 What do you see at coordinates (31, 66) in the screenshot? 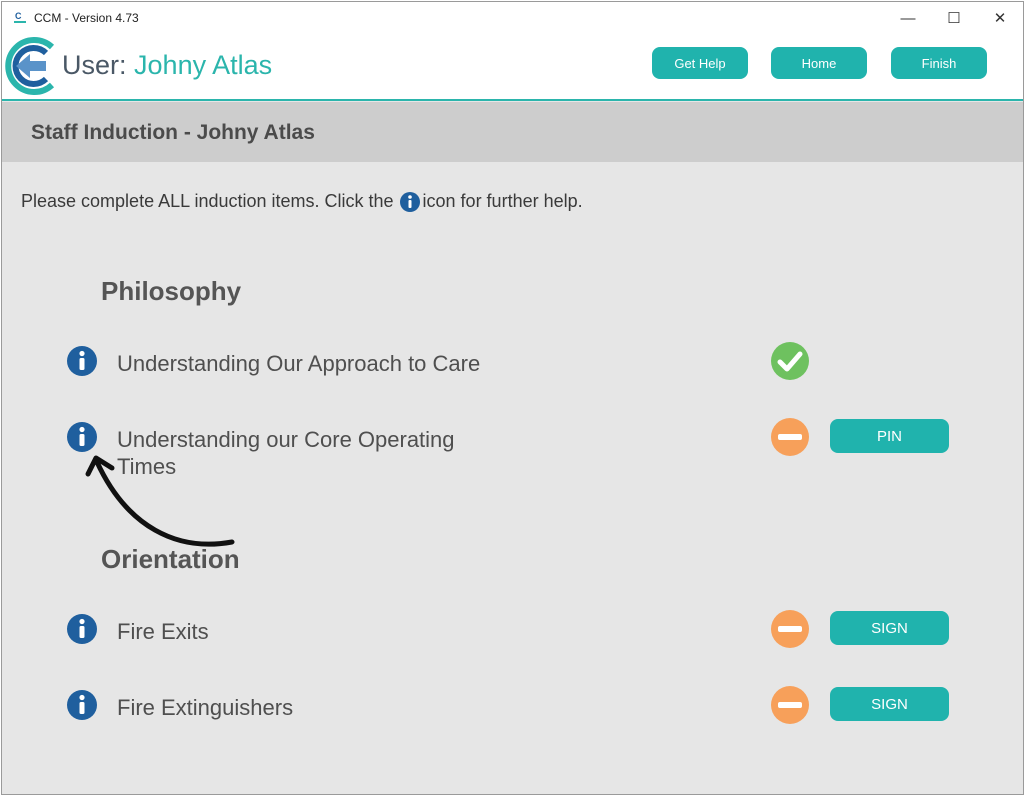
I see `back-logo-icon` at bounding box center [31, 66].